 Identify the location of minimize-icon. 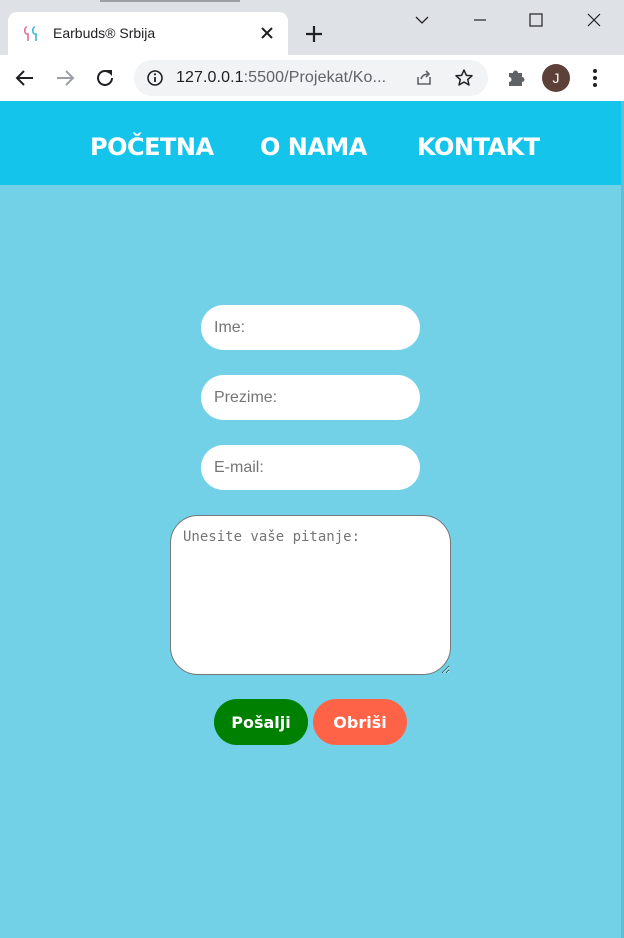
(480, 20).